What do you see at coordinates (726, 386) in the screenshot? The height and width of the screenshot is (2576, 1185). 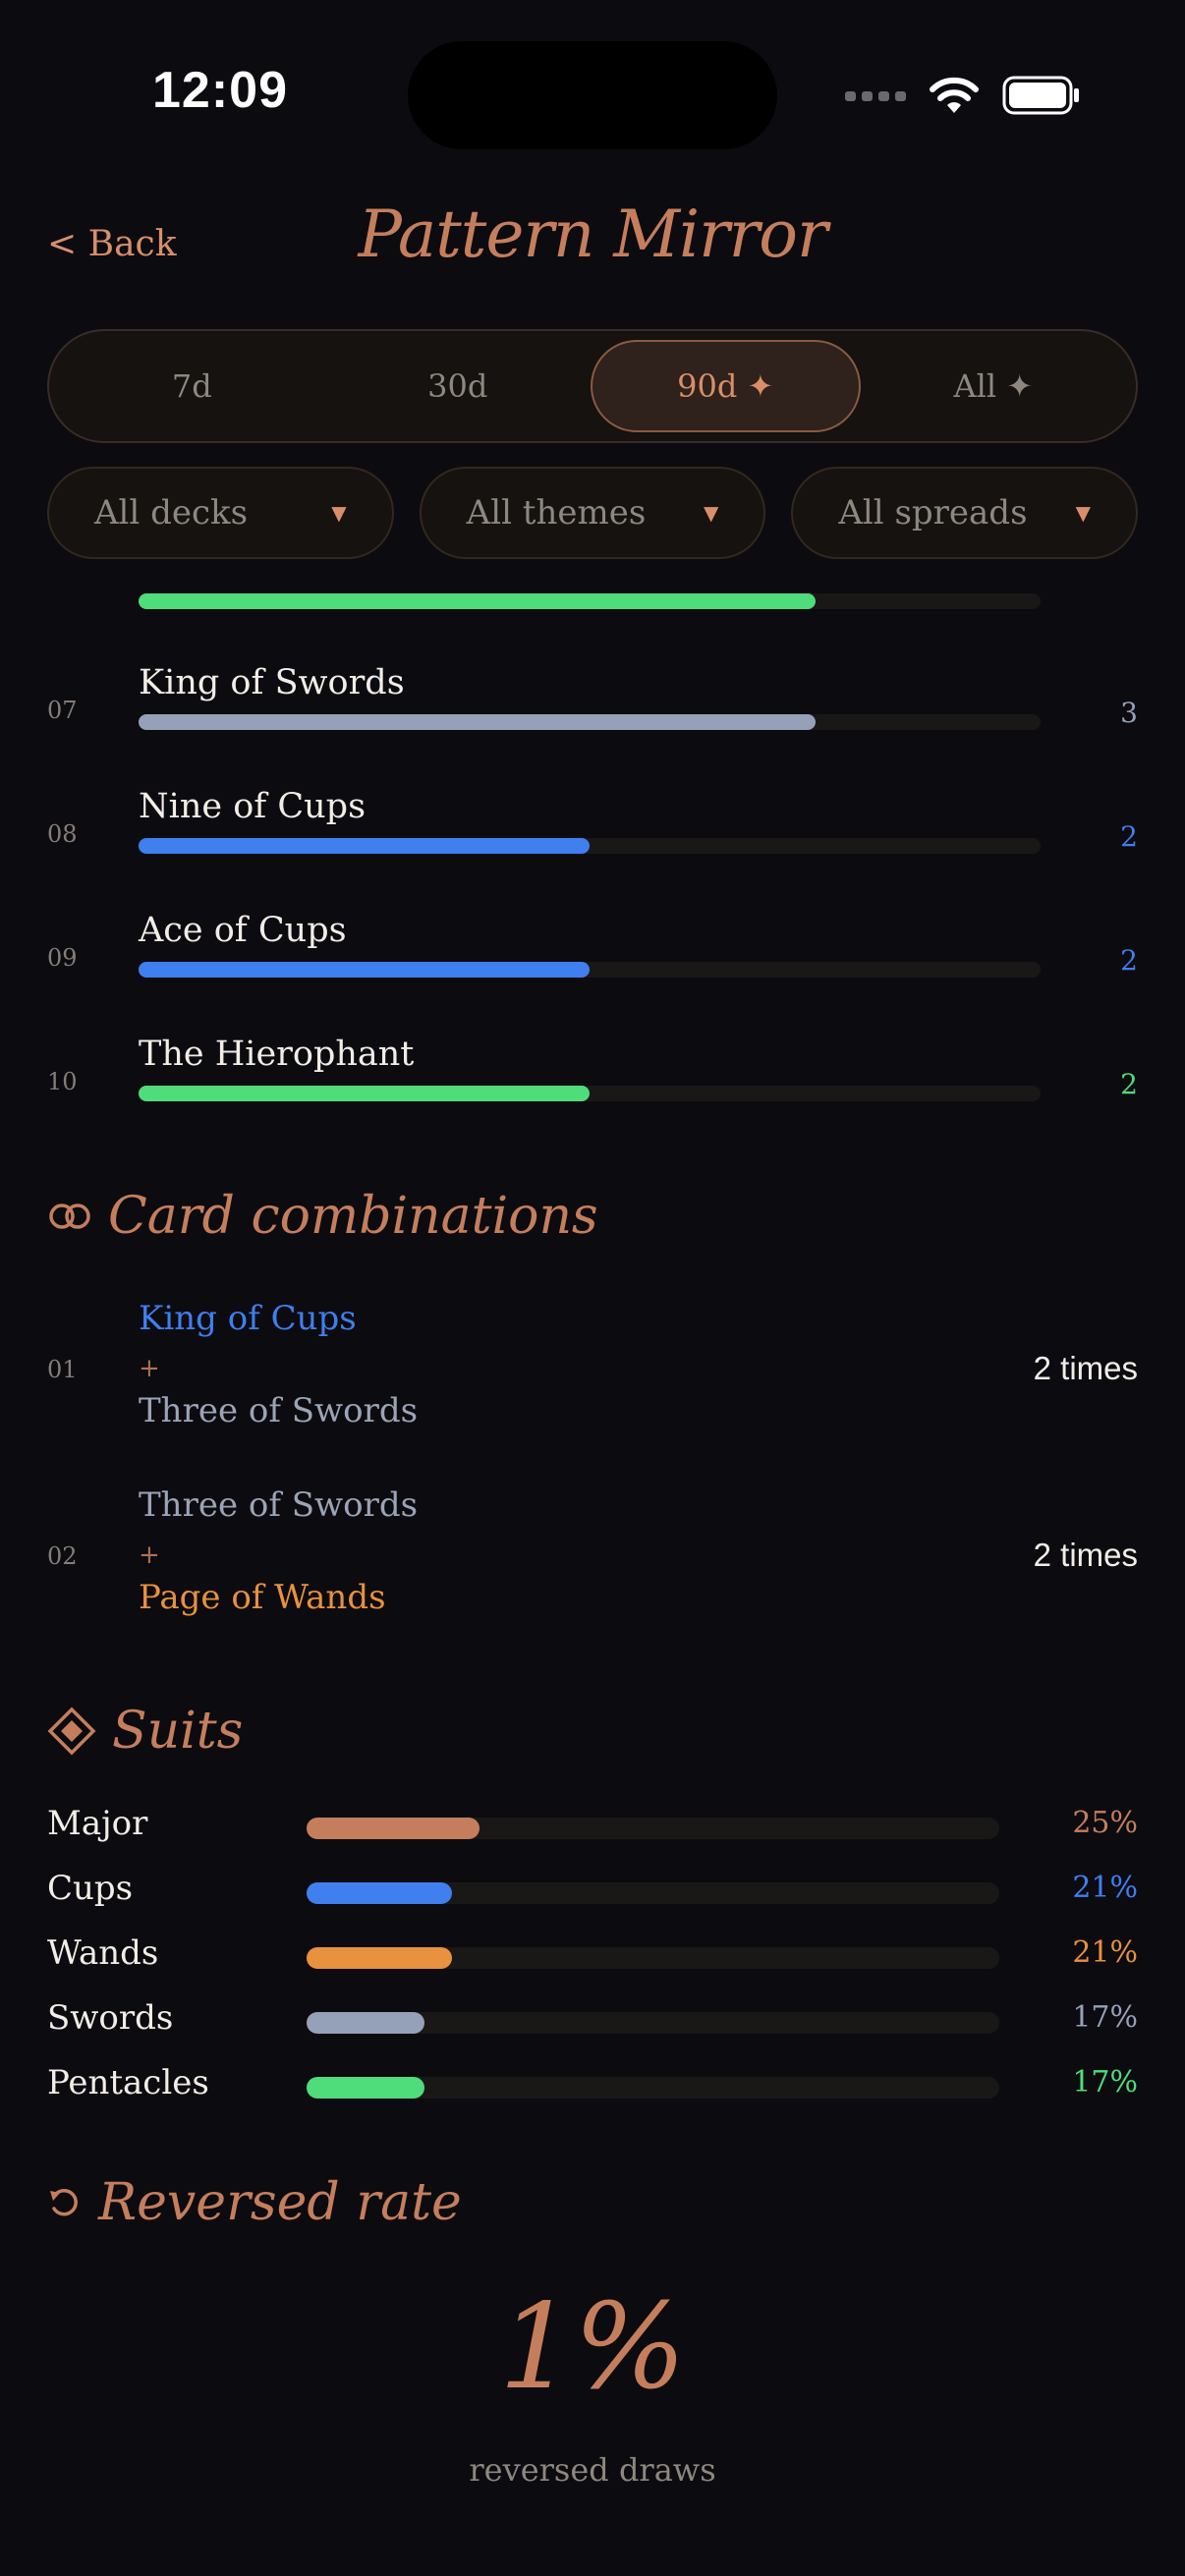 I see `range-90d: 90d ✦` at bounding box center [726, 386].